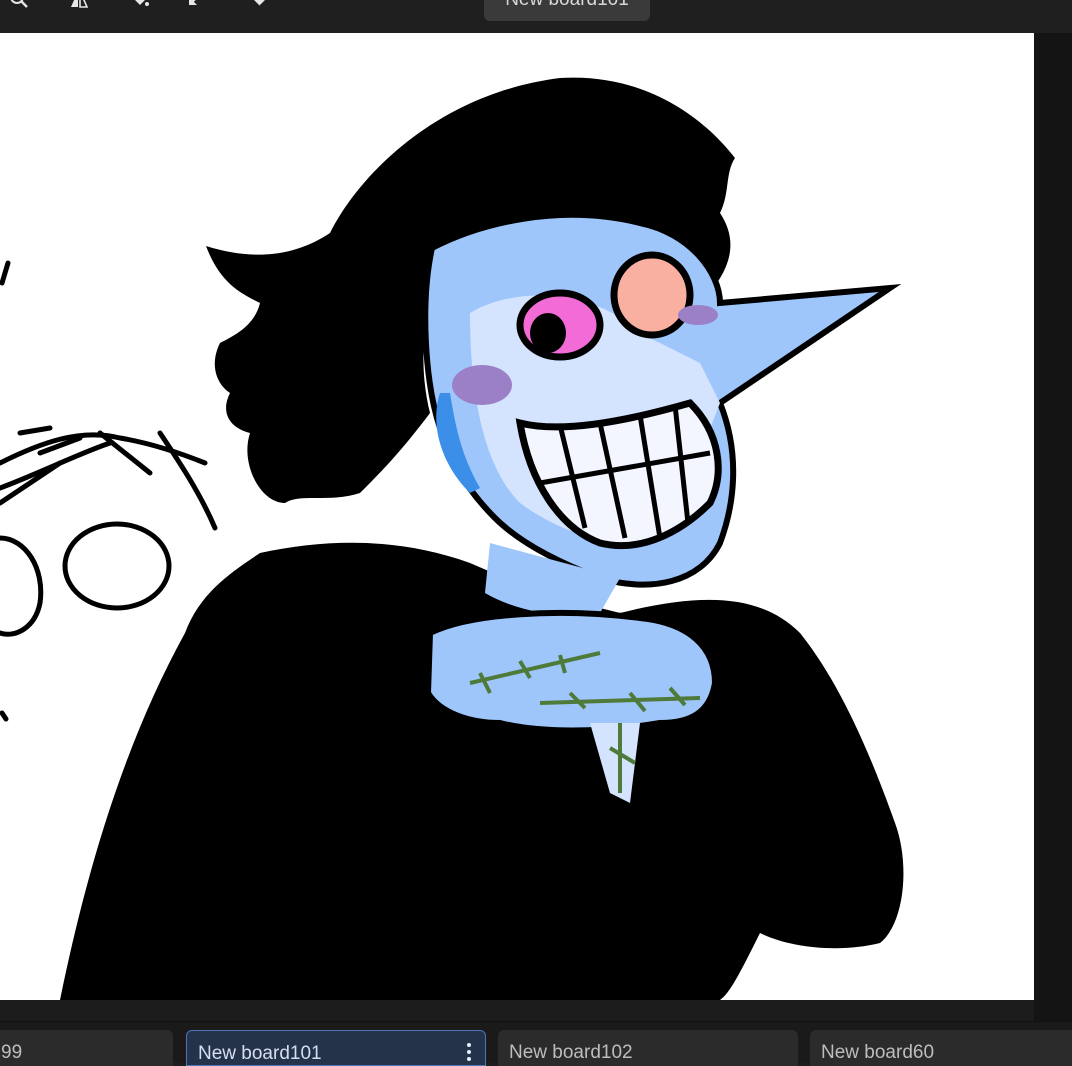  What do you see at coordinates (878, 1052) in the screenshot?
I see `board-tab-label: New board60` at bounding box center [878, 1052].